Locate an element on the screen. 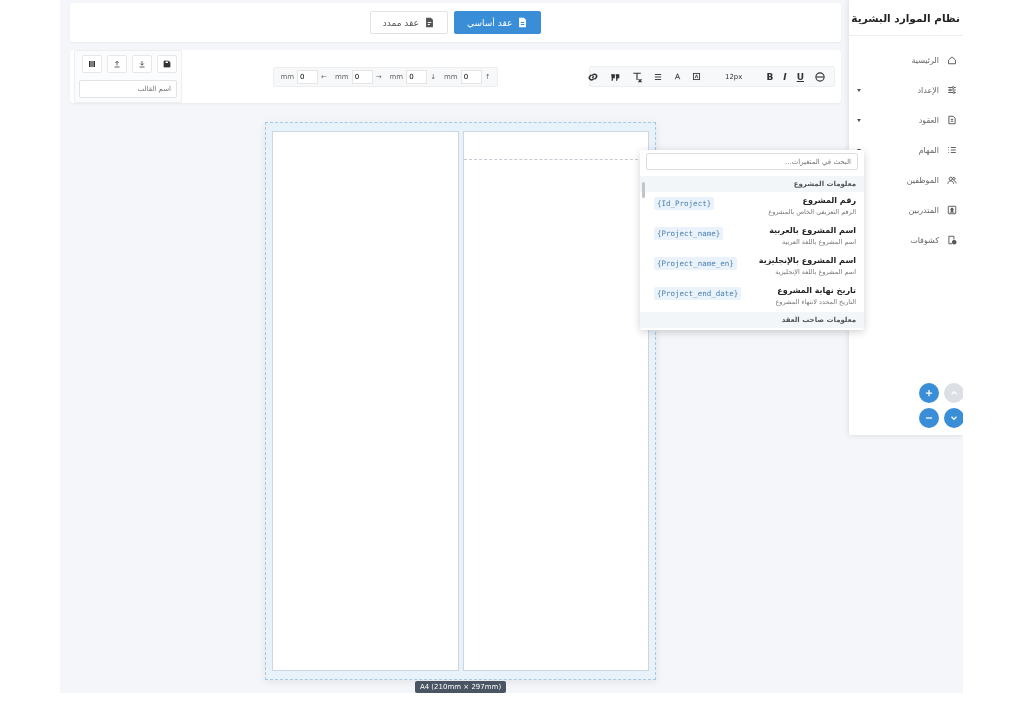 The height and width of the screenshot is (724, 1024). variable-title: اسم المشروع بالإنجليزية is located at coordinates (807, 260).